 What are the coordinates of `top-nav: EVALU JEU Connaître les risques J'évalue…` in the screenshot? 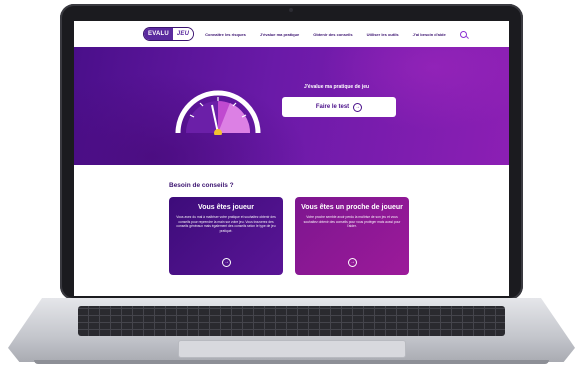 It's located at (291, 34).